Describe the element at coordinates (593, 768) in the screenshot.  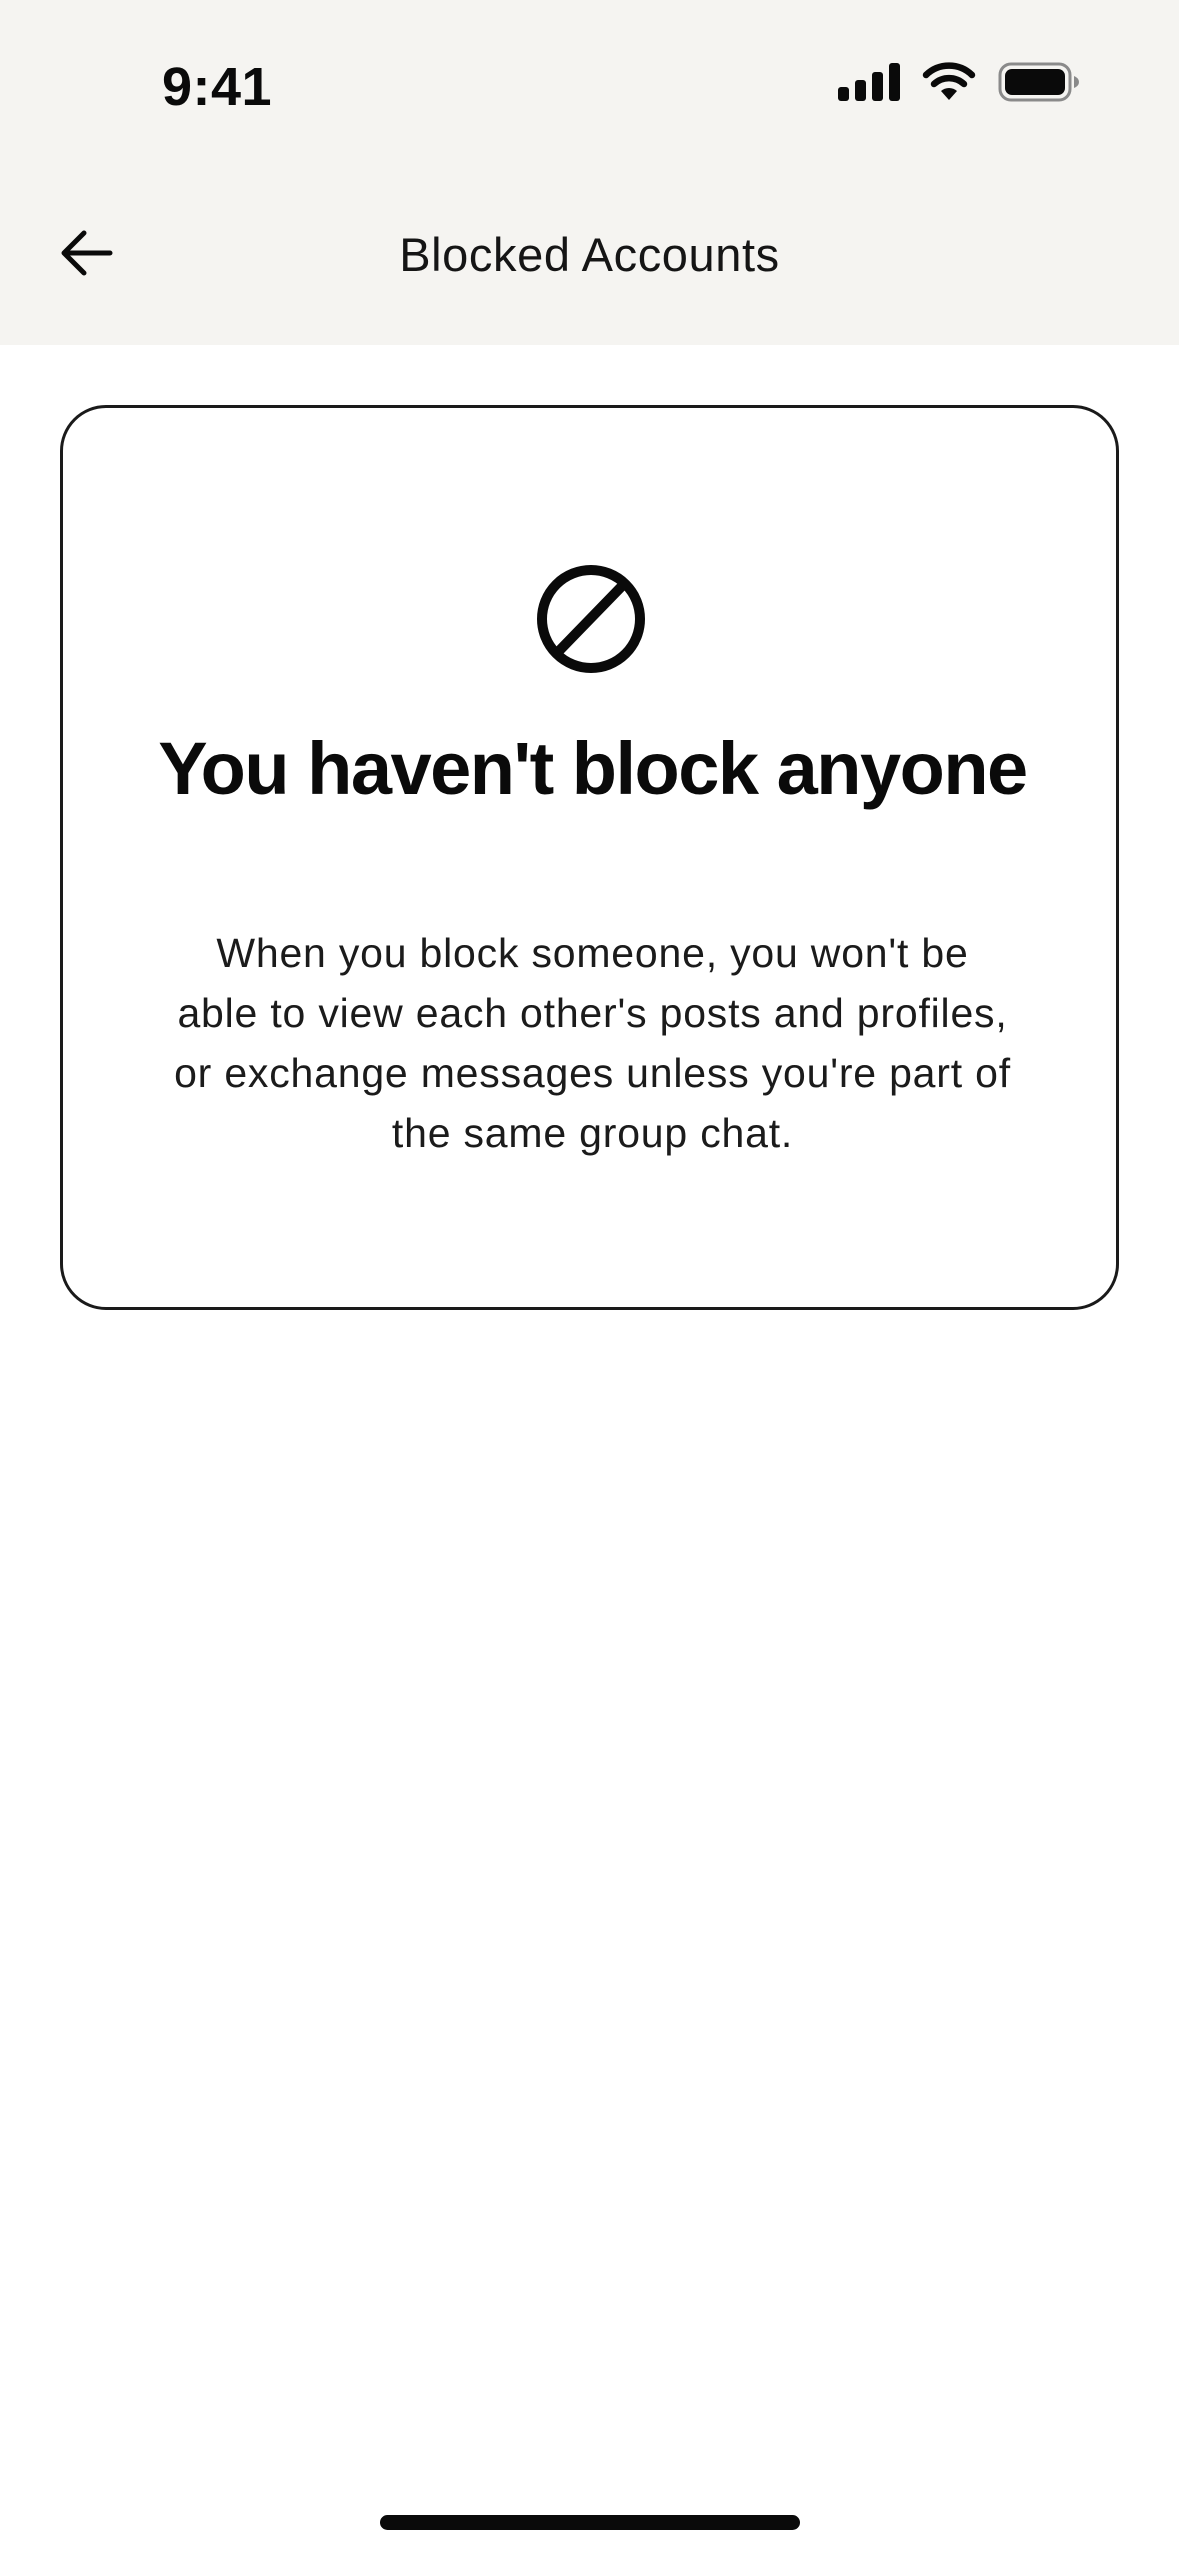
I see `empty-state-title: You haven't block anyone` at that location.